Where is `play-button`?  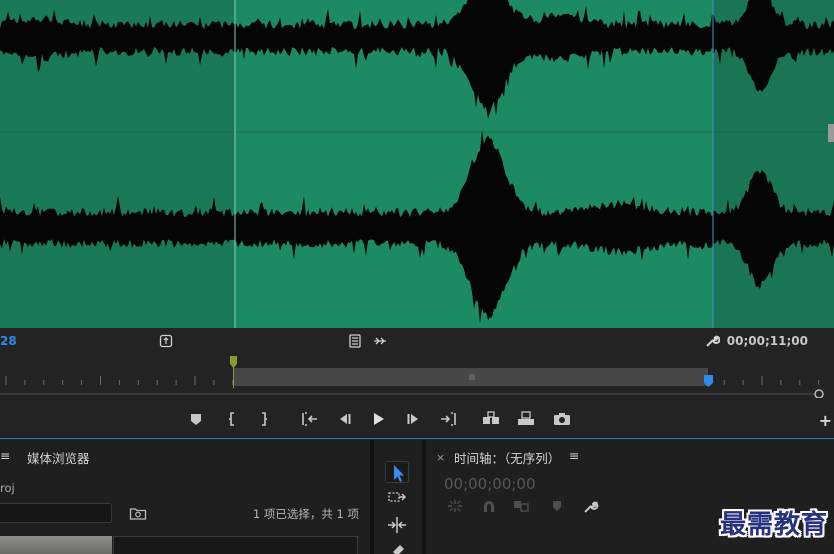
play-button is located at coordinates (378, 419).